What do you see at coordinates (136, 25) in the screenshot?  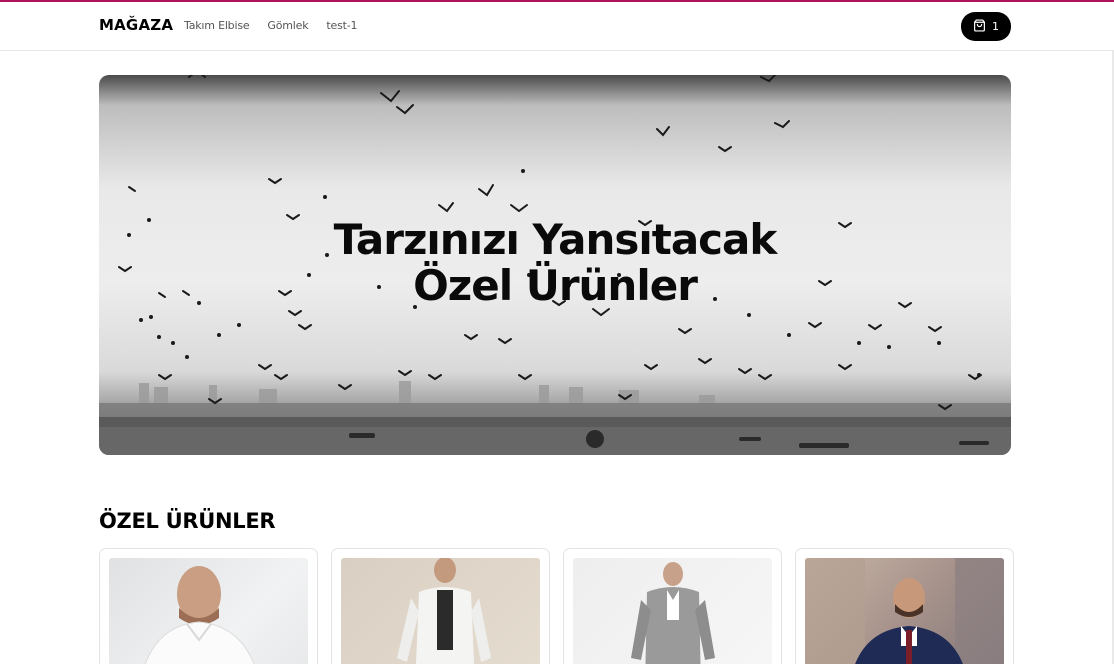 I see `store-logo: MAĞAZA` at bounding box center [136, 25].